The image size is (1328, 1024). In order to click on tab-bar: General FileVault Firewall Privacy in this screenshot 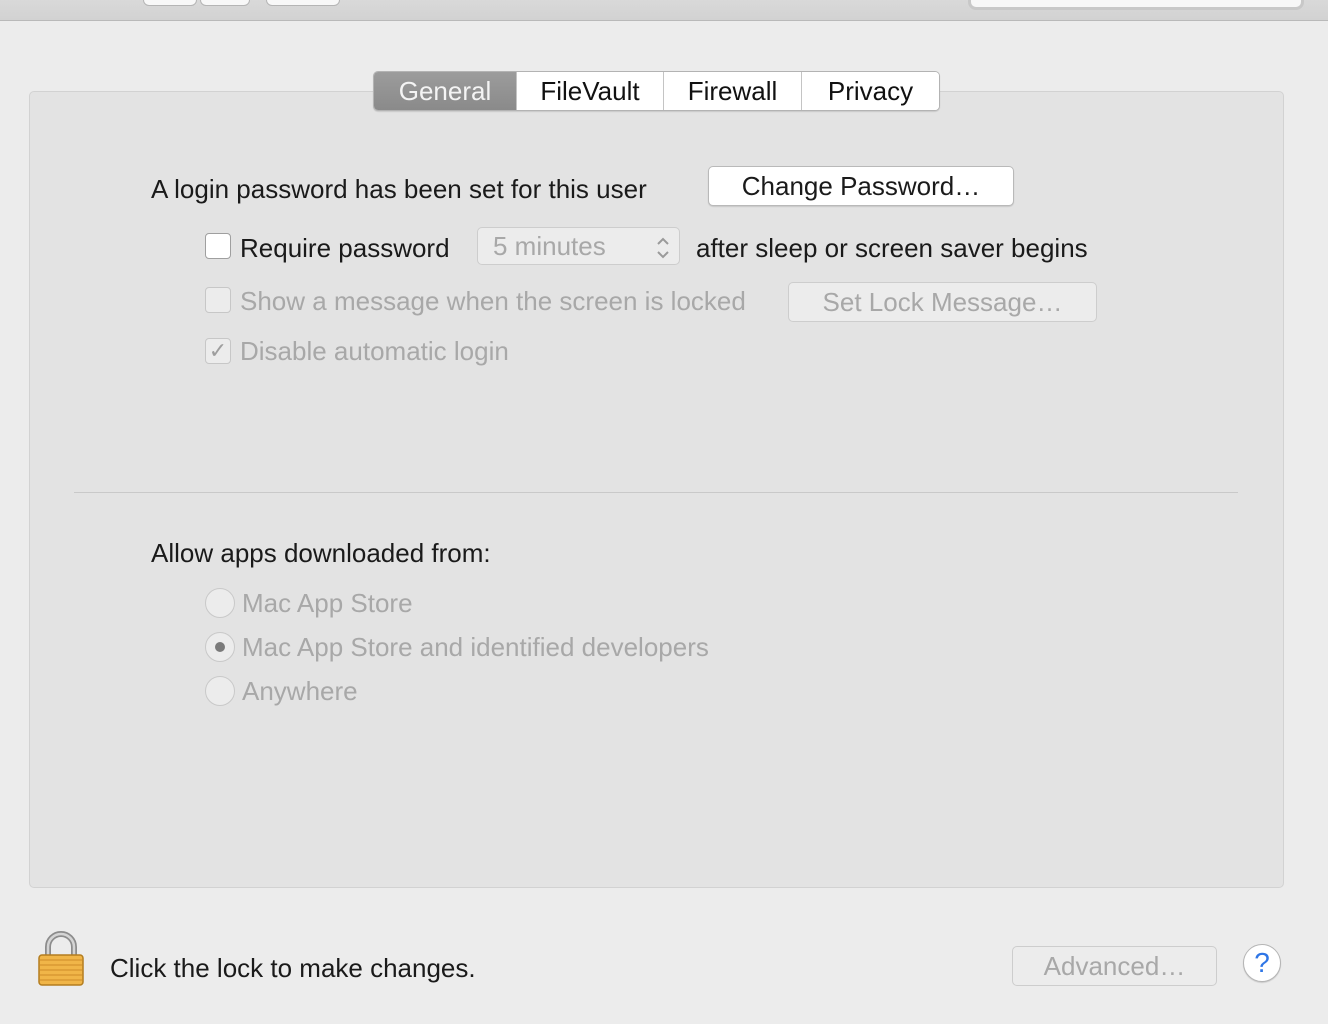, I will do `click(656, 91)`.